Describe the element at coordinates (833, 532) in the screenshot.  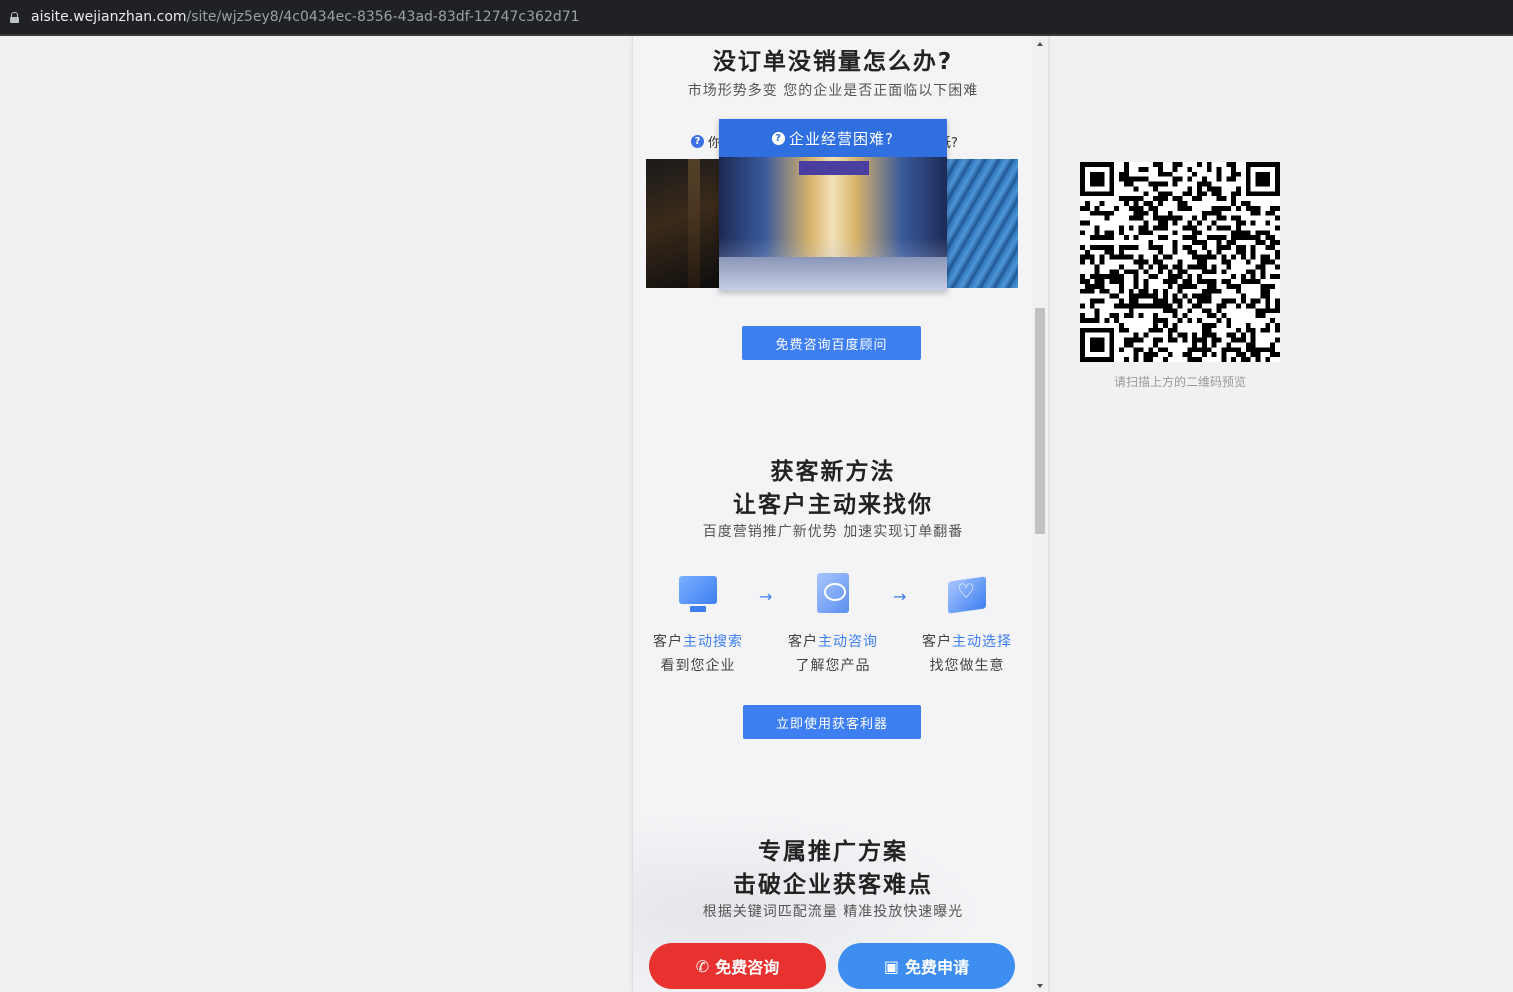
I see `section2-subtitle: 百度营销推广新优势 加速实现订单翻番` at that location.